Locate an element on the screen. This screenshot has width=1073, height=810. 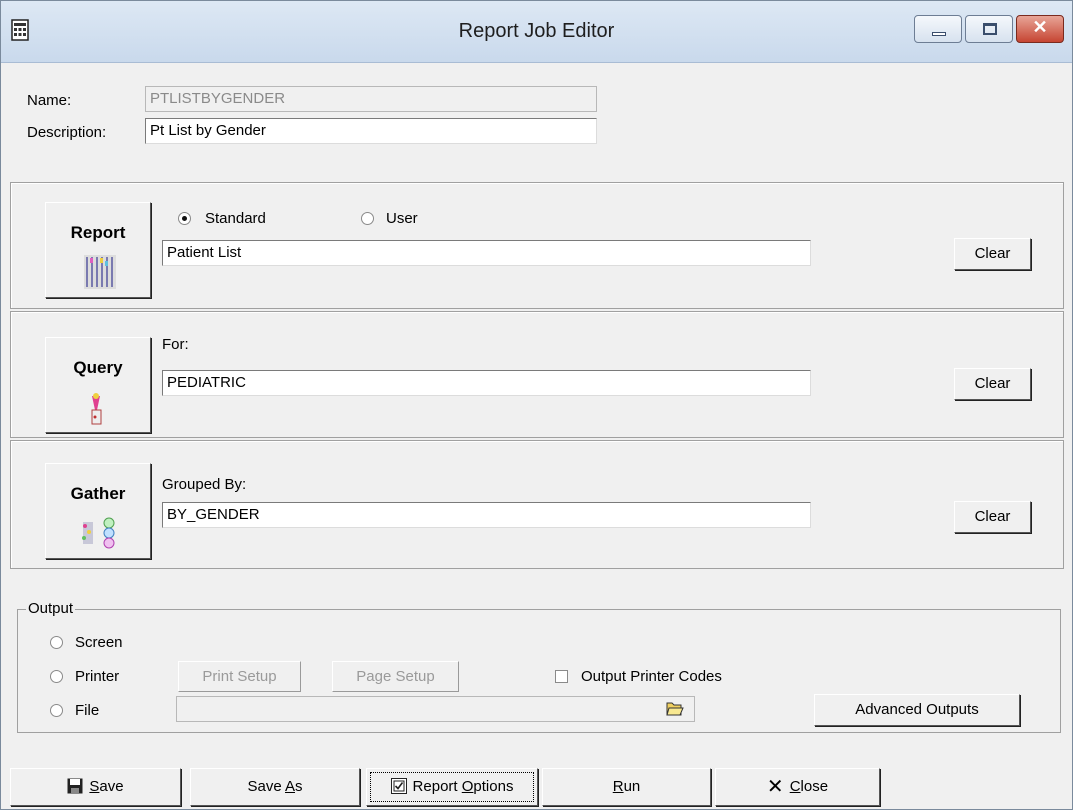
report-button-label: Report is located at coordinates (98, 232).